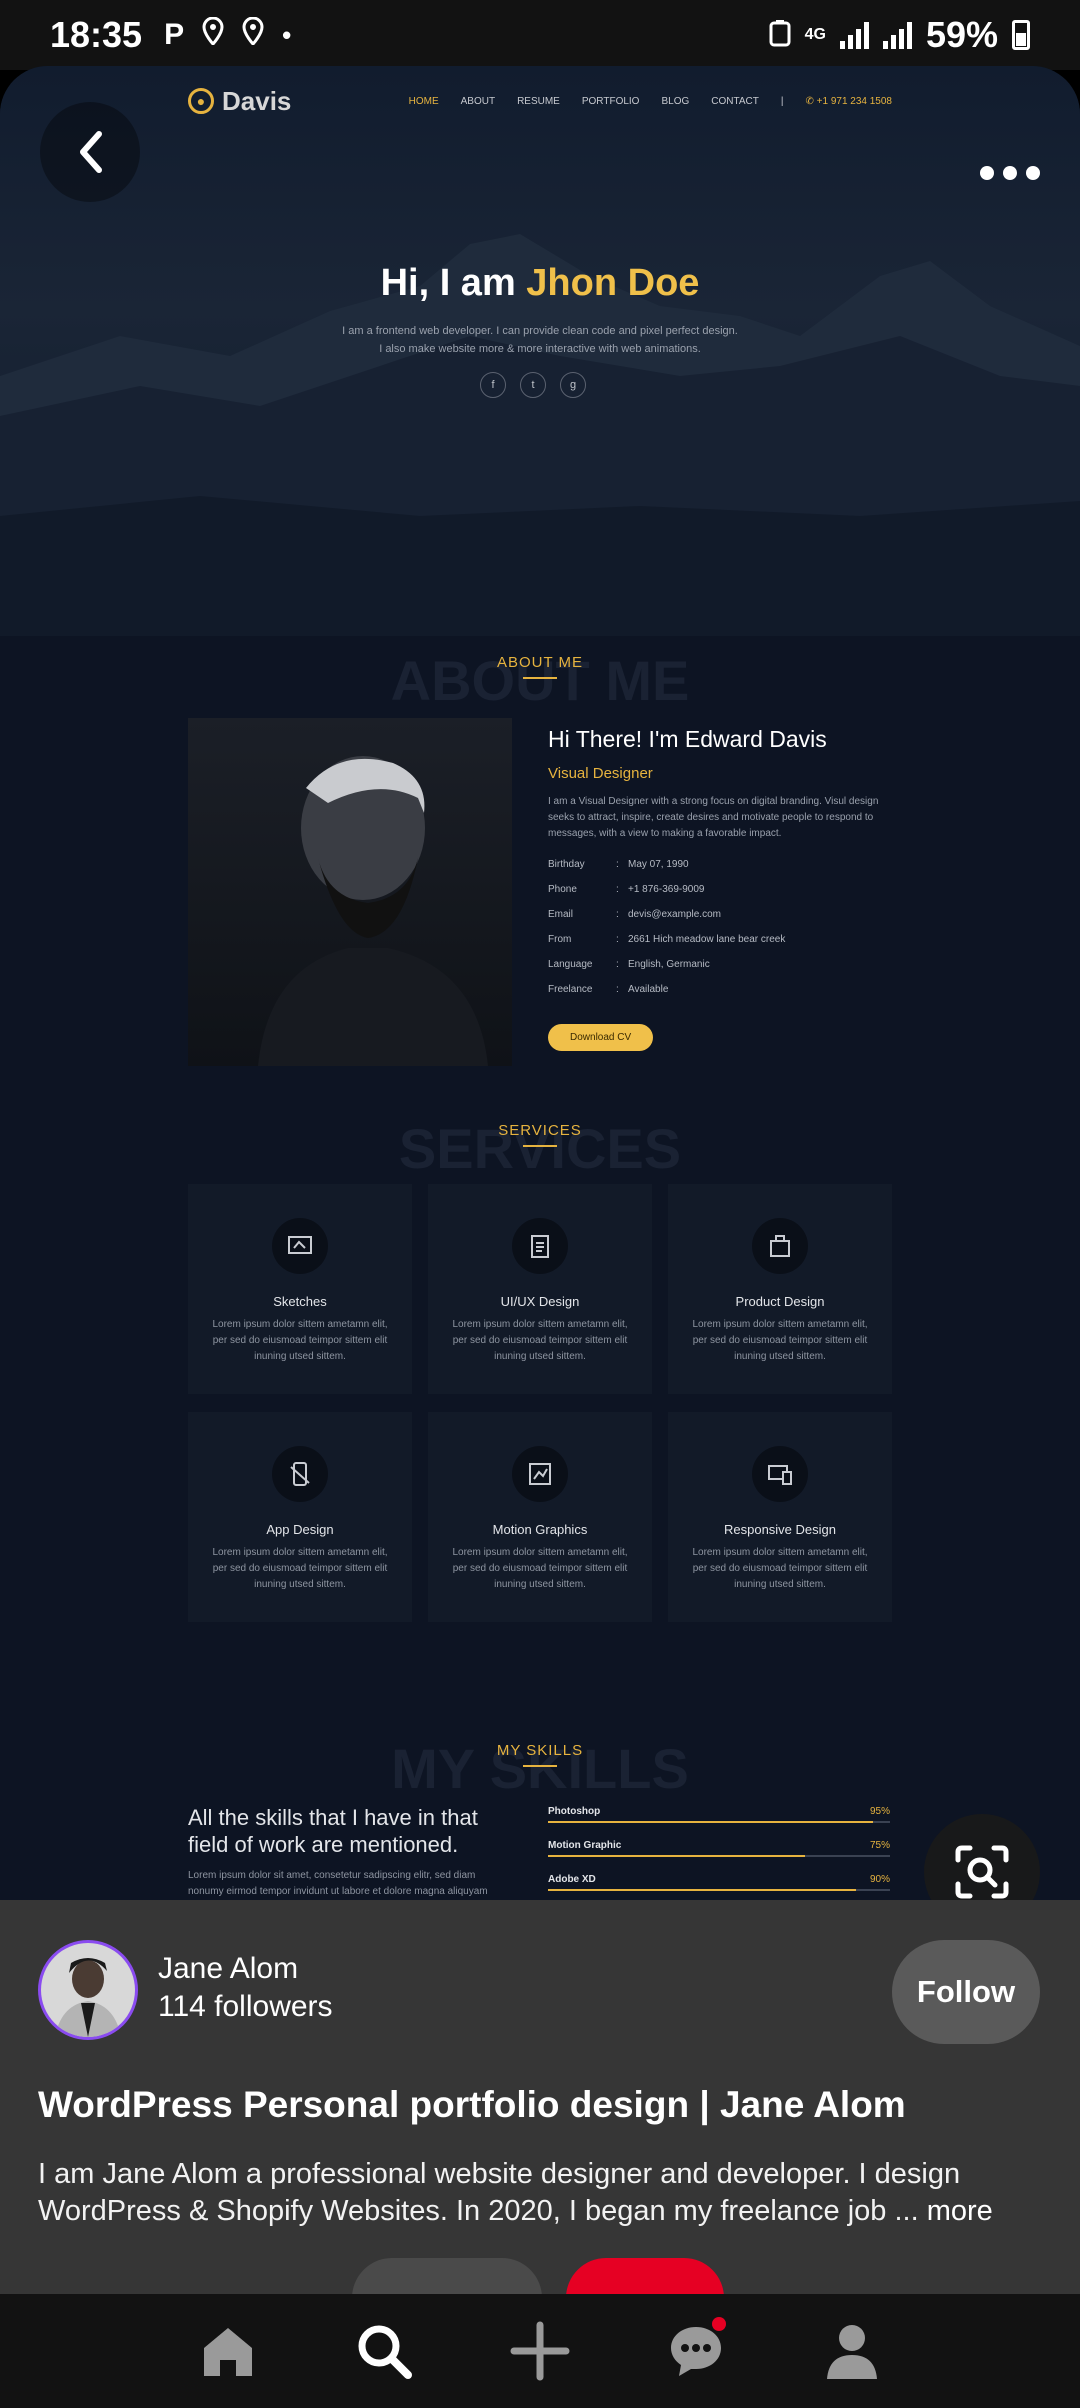 The height and width of the screenshot is (2408, 1080). Describe the element at coordinates (227, 34) in the screenshot. I see `status-left-icons: P •` at that location.